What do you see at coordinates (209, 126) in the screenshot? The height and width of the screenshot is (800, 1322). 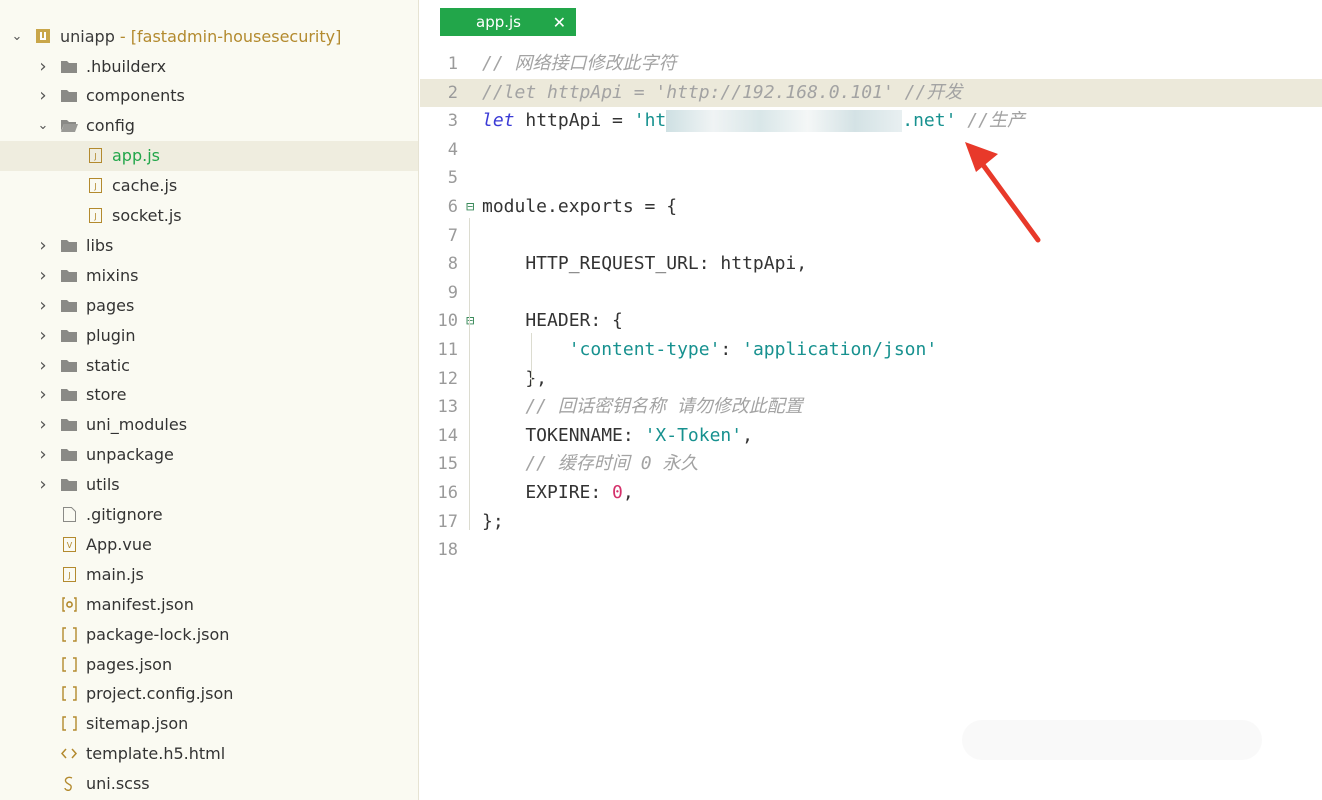 I see `sidebar-item: ⌄ config` at bounding box center [209, 126].